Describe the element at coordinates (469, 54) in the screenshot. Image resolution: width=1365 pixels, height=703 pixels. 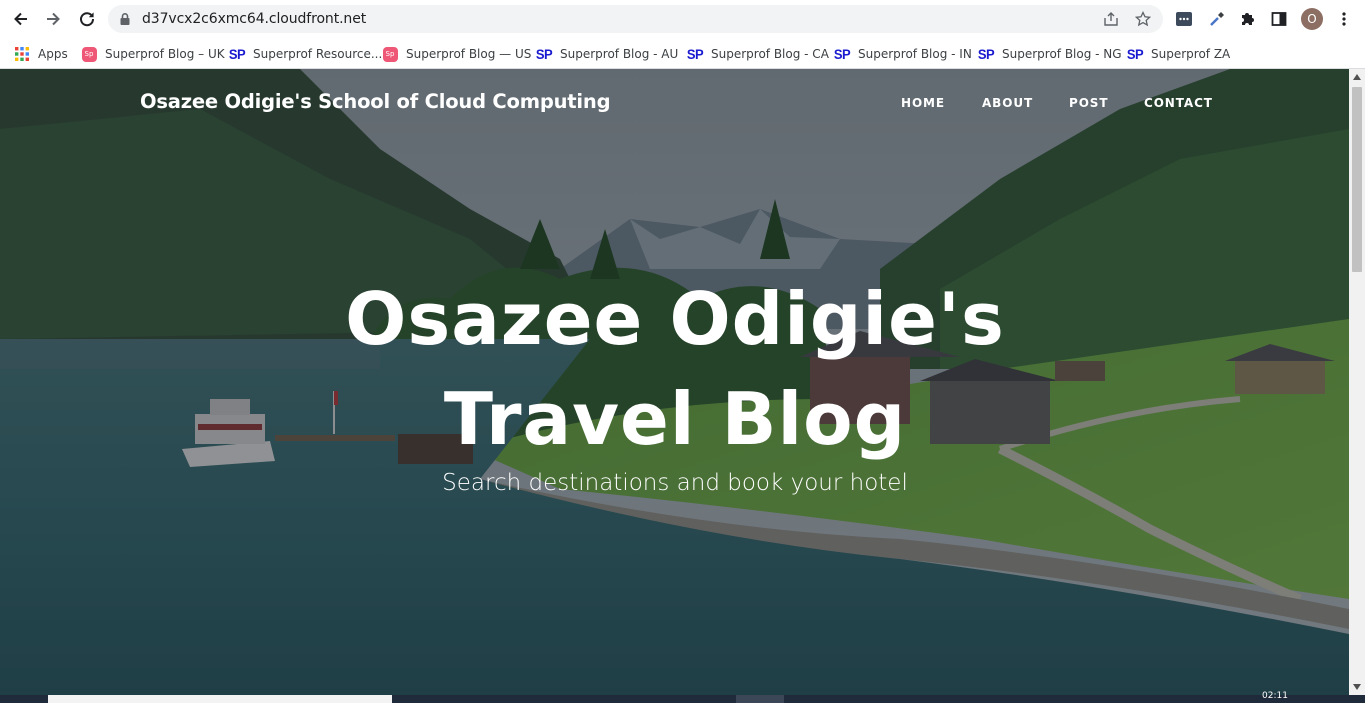
I see `bookmark-label: Superprof Blog — US` at that location.